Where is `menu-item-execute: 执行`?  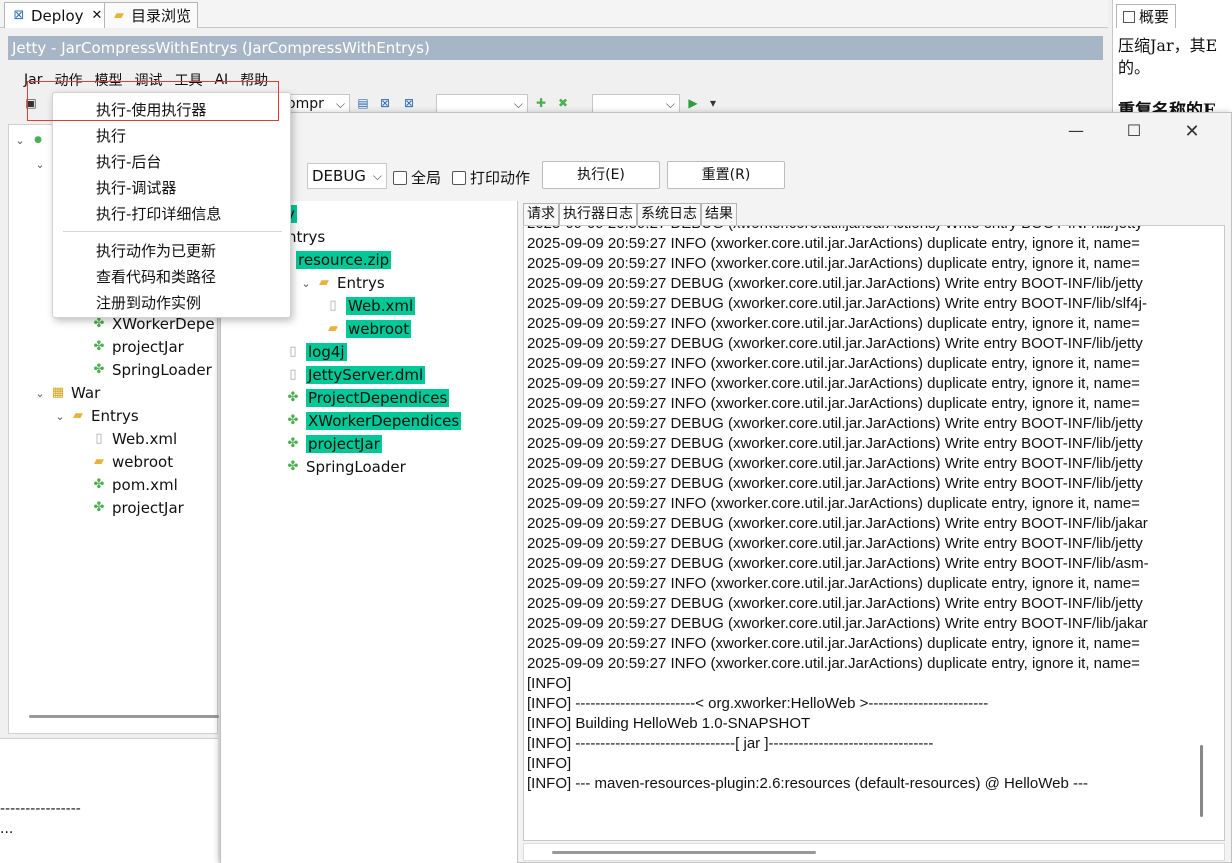
menu-item-execute: 执行 is located at coordinates (111, 136).